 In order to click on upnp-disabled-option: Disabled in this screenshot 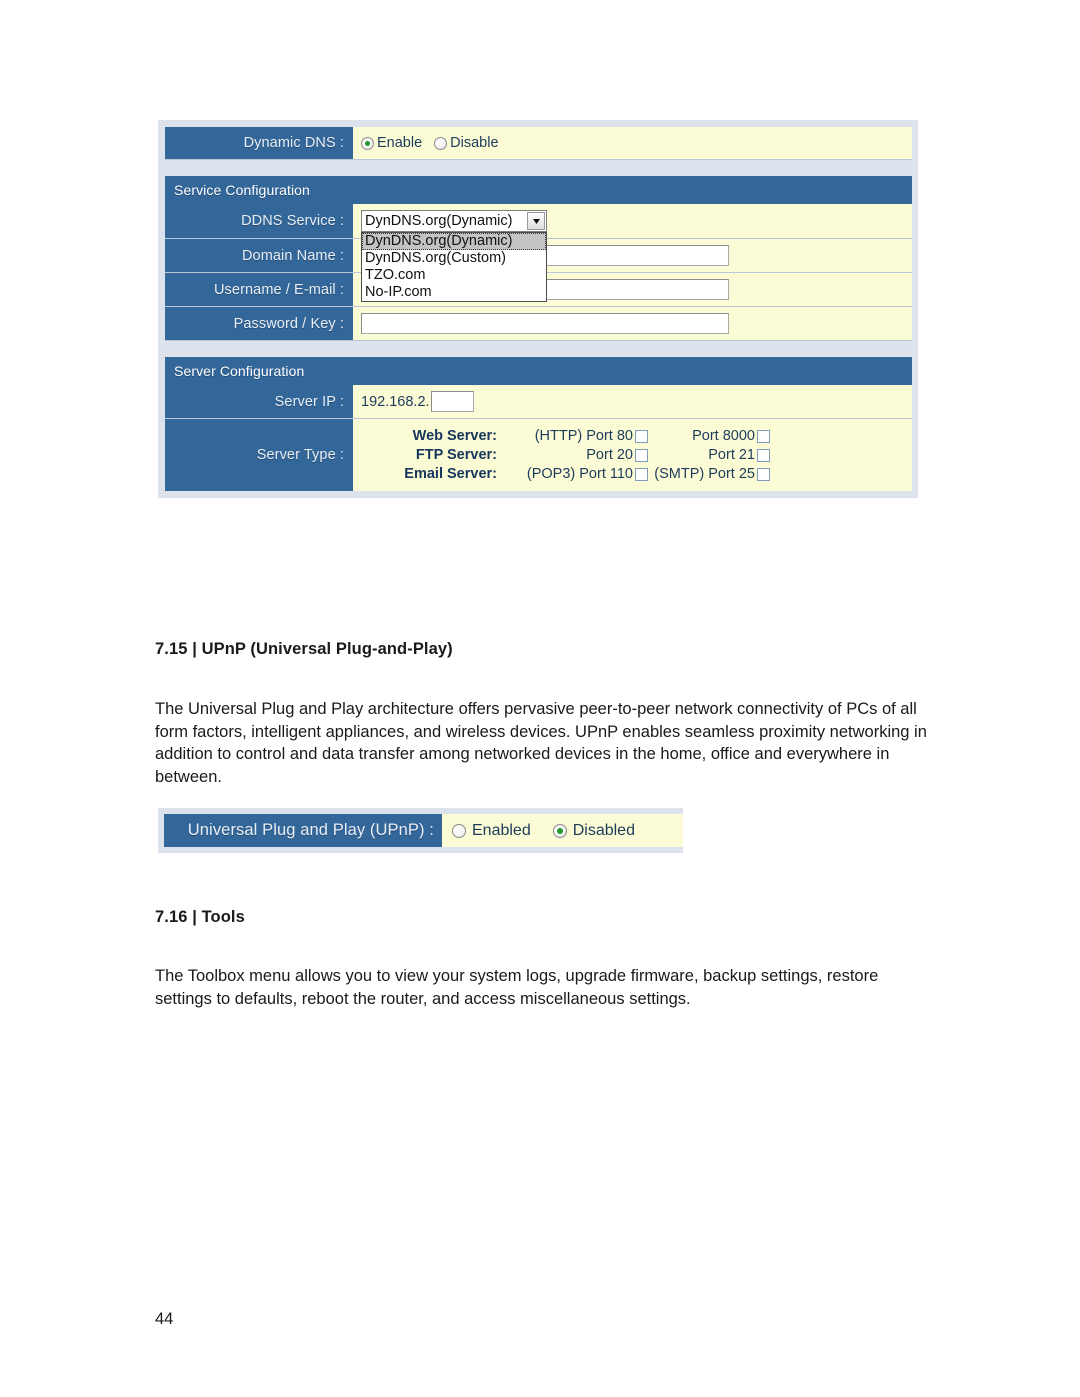, I will do `click(593, 830)`.